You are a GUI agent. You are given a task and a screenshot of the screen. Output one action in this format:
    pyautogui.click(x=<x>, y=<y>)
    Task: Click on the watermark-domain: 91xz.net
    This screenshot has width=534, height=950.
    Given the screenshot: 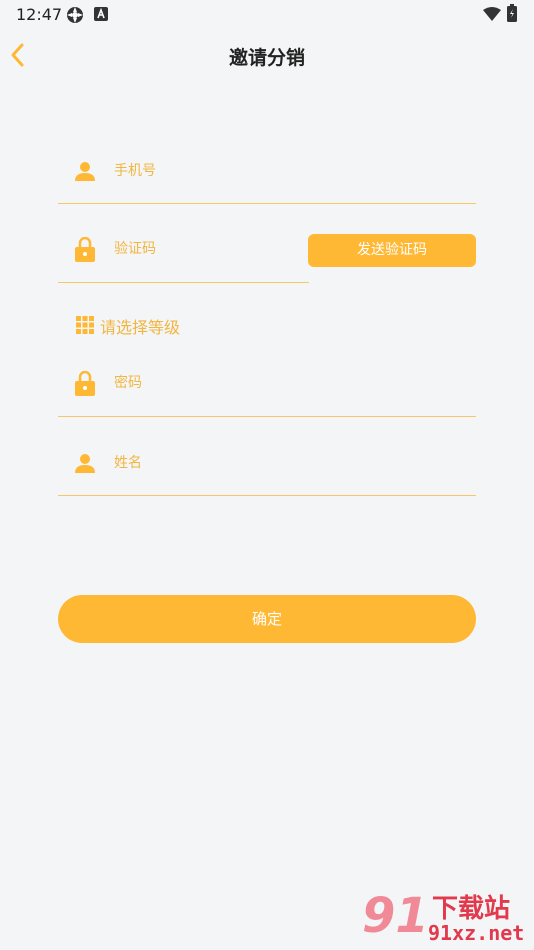 What is the action you would take?
    pyautogui.click(x=476, y=933)
    